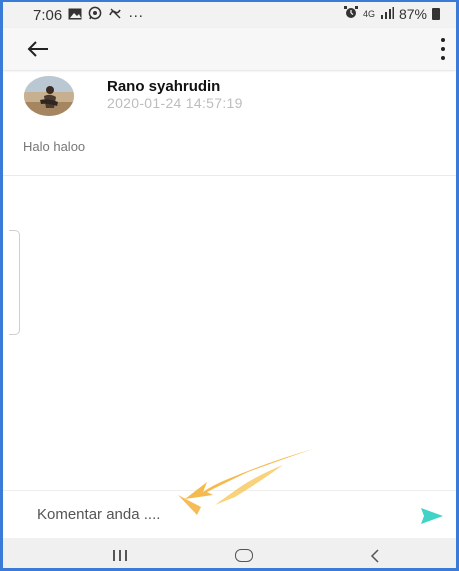 The width and height of the screenshot is (459, 571). I want to click on status-right: 4G 87%, so click(391, 14).